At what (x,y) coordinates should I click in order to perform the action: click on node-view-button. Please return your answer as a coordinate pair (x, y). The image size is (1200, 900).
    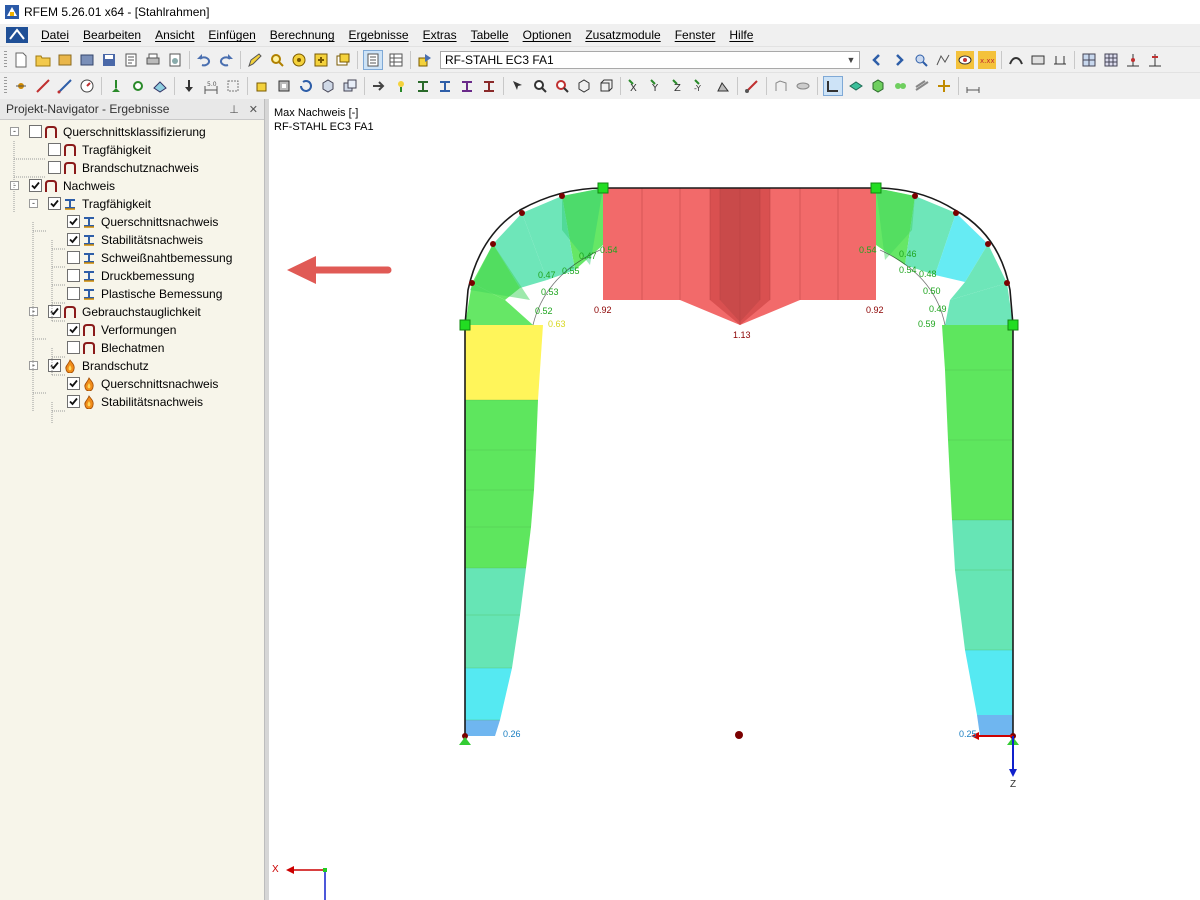
    Looking at the image, I should click on (1133, 60).